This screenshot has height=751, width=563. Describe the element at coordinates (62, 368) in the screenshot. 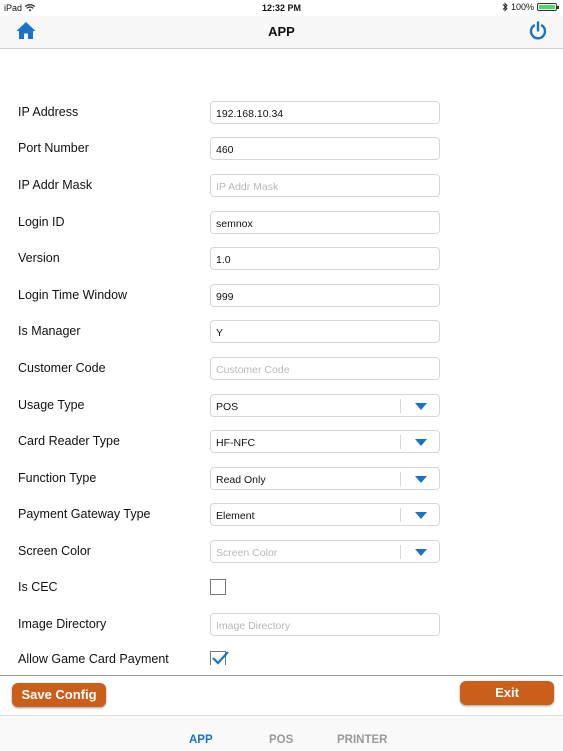

I see `customer-code-label: Customer Code` at that location.